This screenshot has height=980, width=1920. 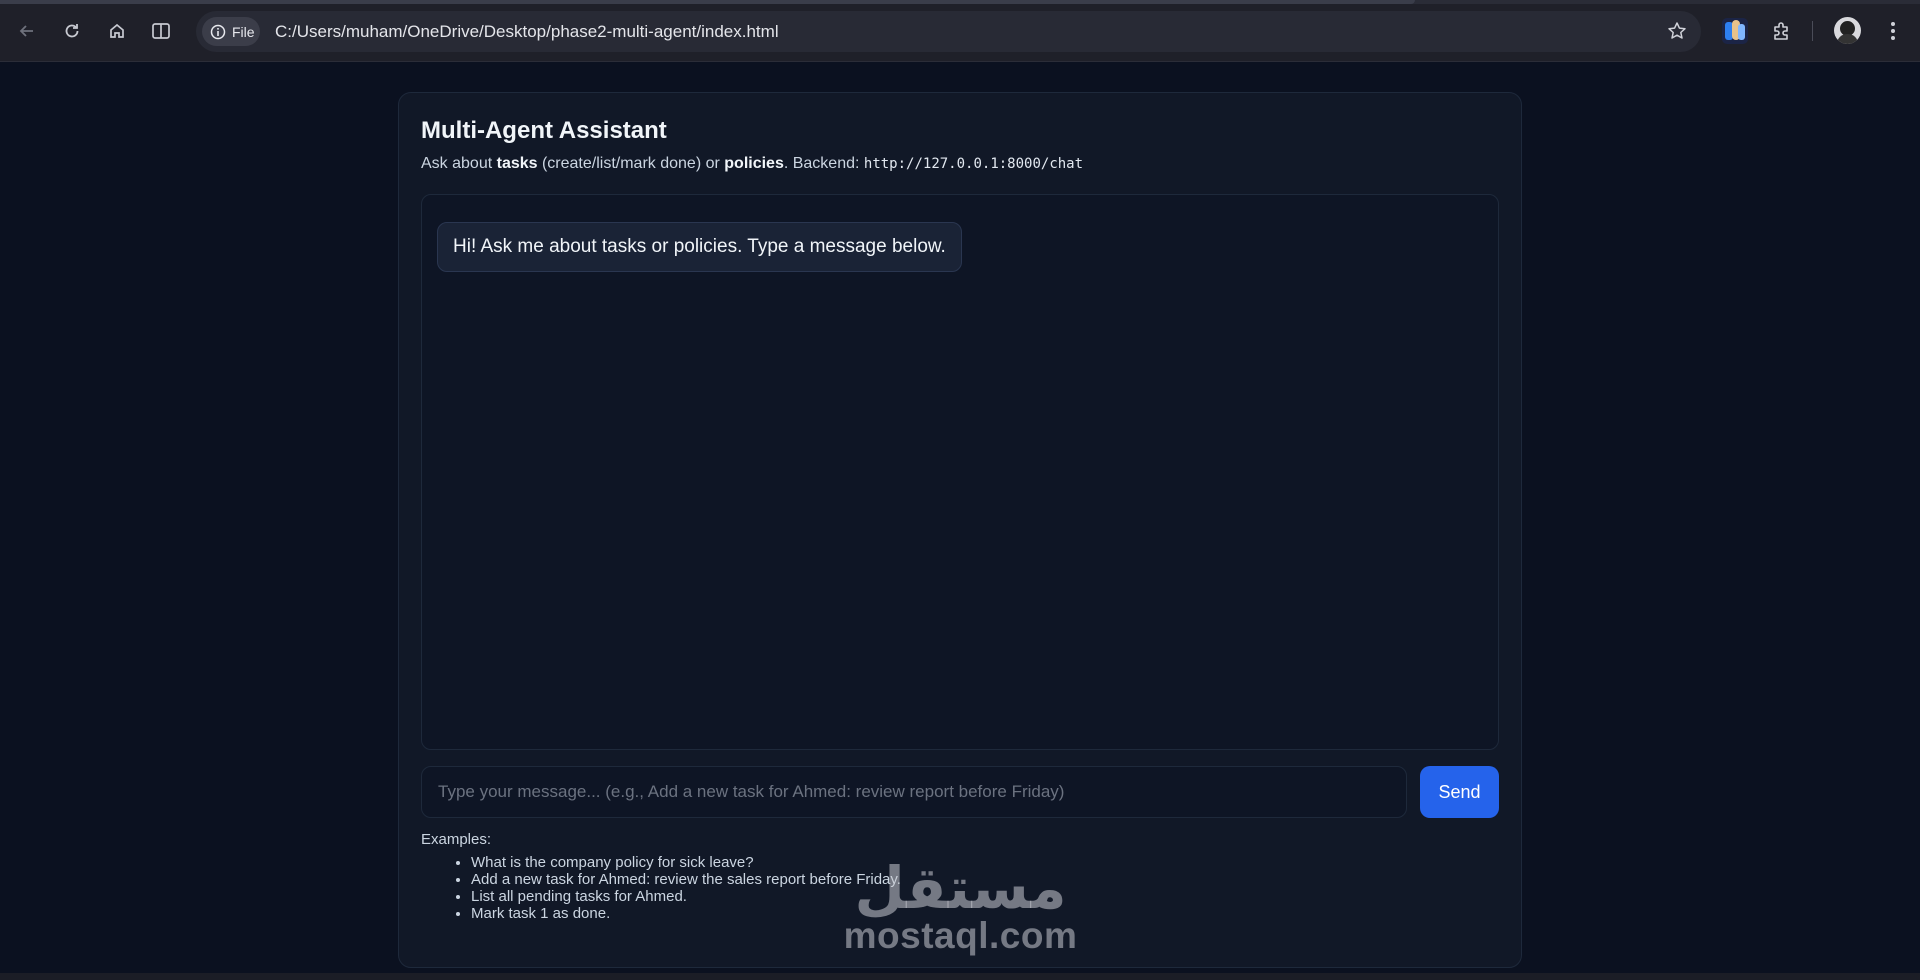 I want to click on star-icon, so click(x=1677, y=31).